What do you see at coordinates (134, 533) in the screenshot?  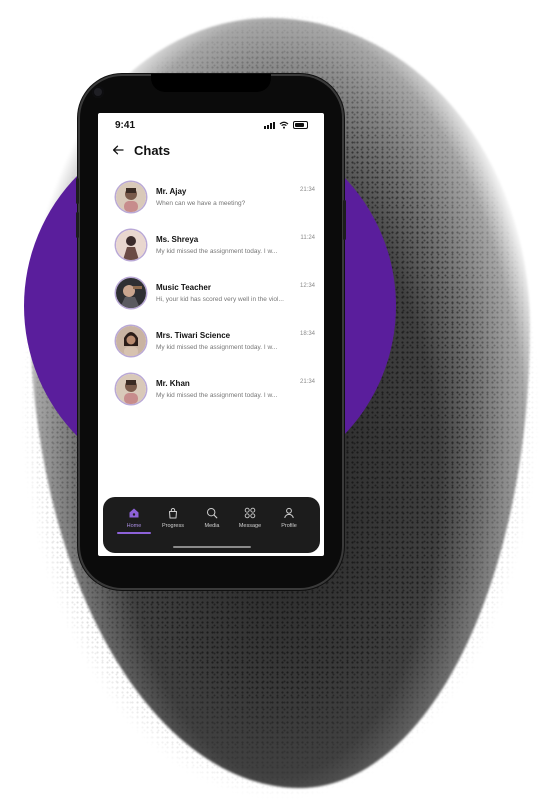 I see `active-indicator` at bounding box center [134, 533].